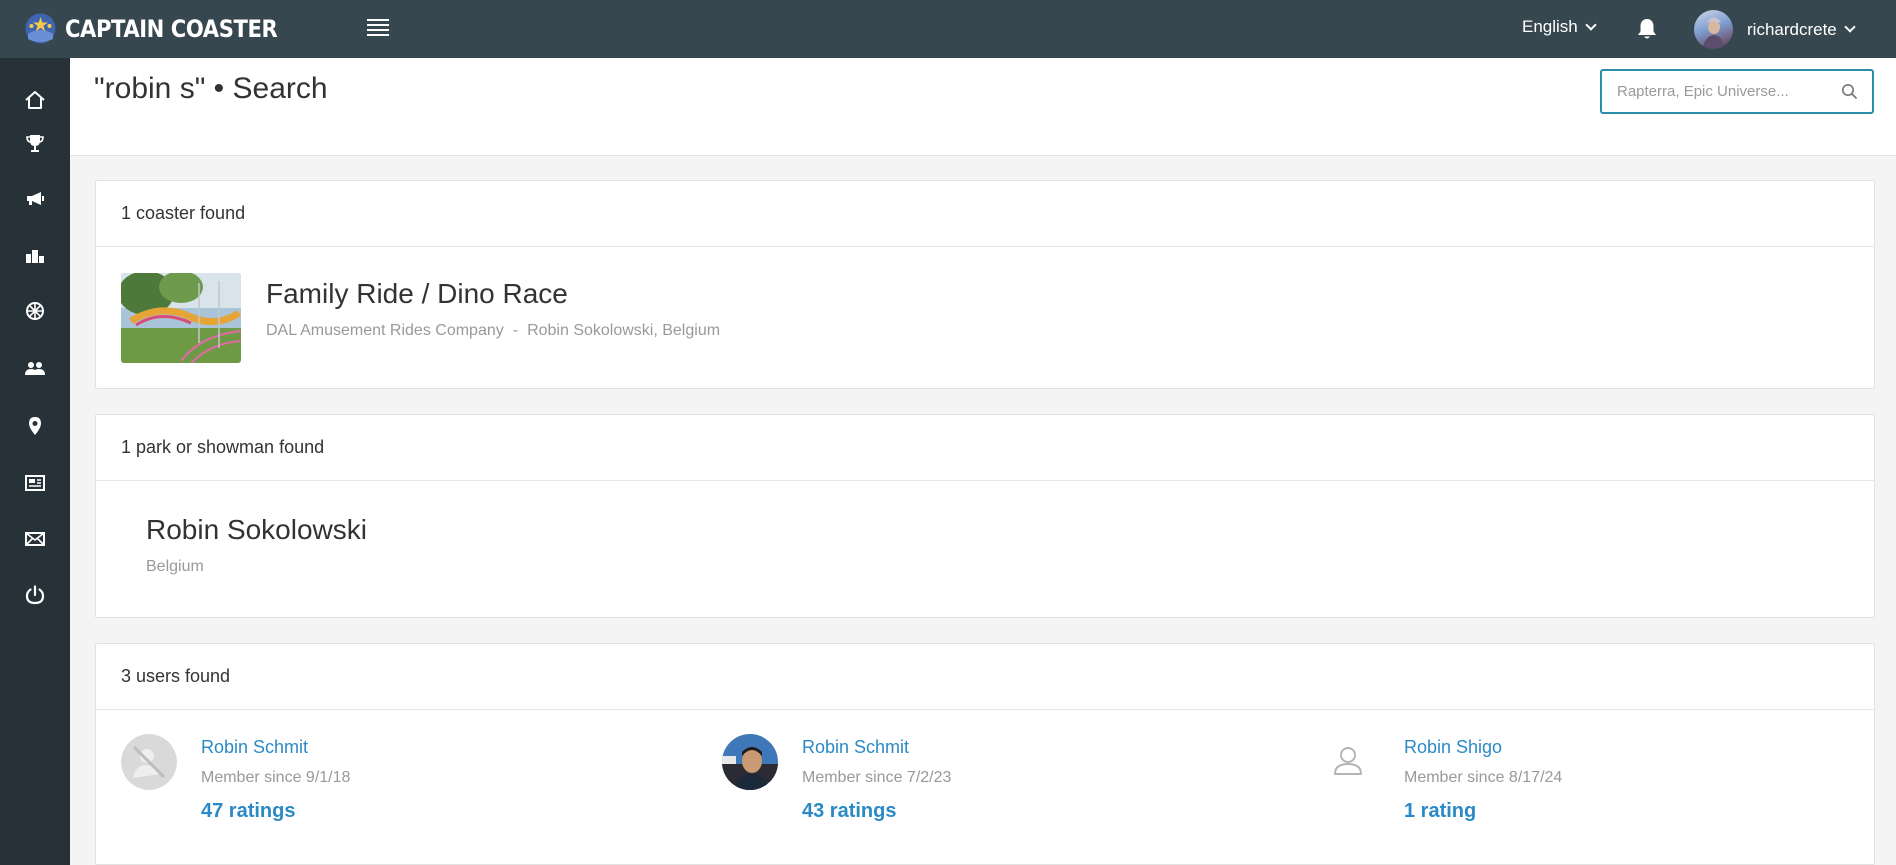 The width and height of the screenshot is (1896, 865). What do you see at coordinates (948, 29) in the screenshot?
I see `top-navbar: CAPTAIN COASTER English richardcrete` at bounding box center [948, 29].